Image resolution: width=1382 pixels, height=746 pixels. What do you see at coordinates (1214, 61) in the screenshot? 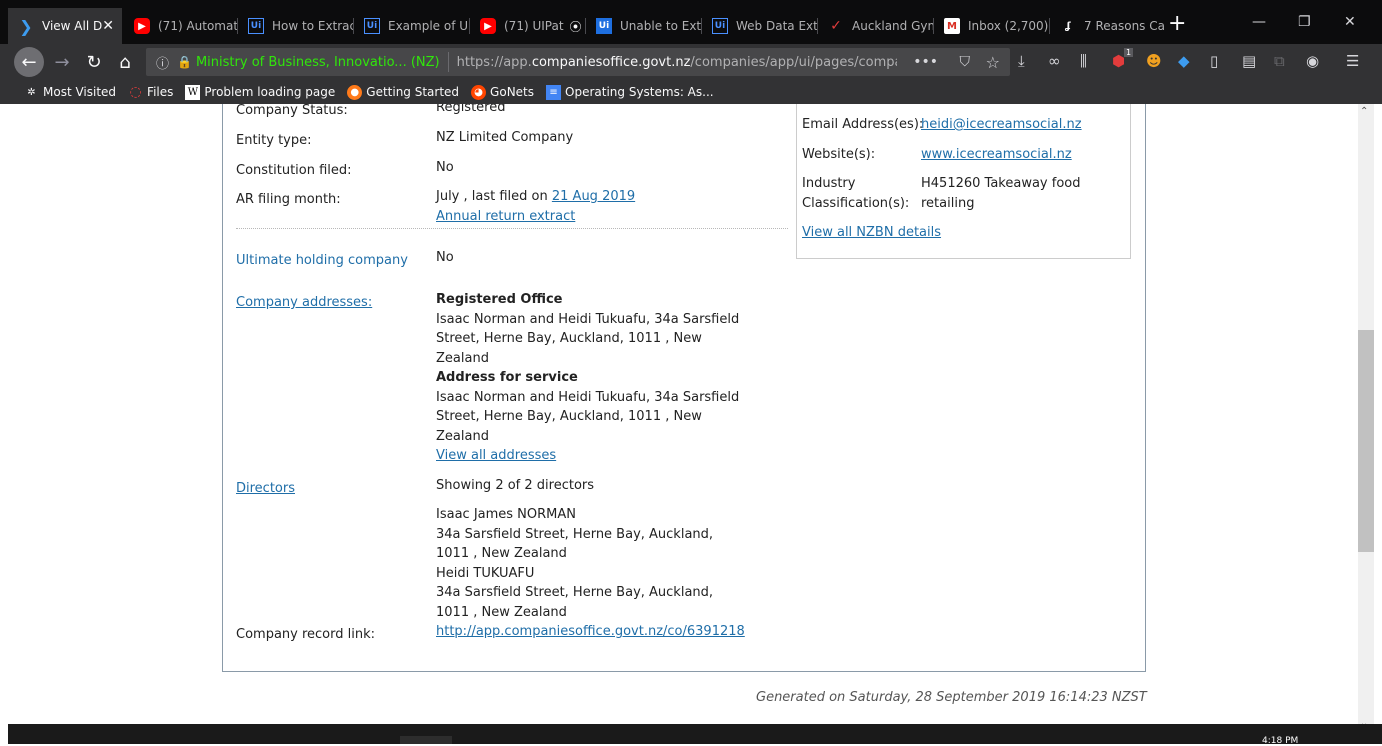
I see `sidebar-icon: ▯` at bounding box center [1214, 61].